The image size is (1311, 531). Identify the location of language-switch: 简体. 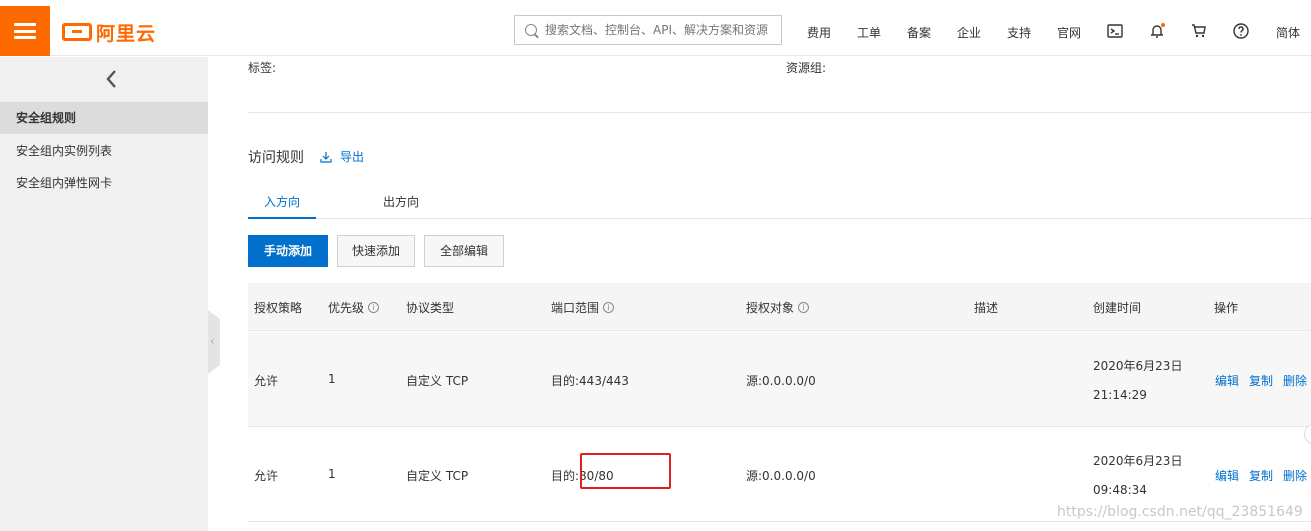
(1288, 32).